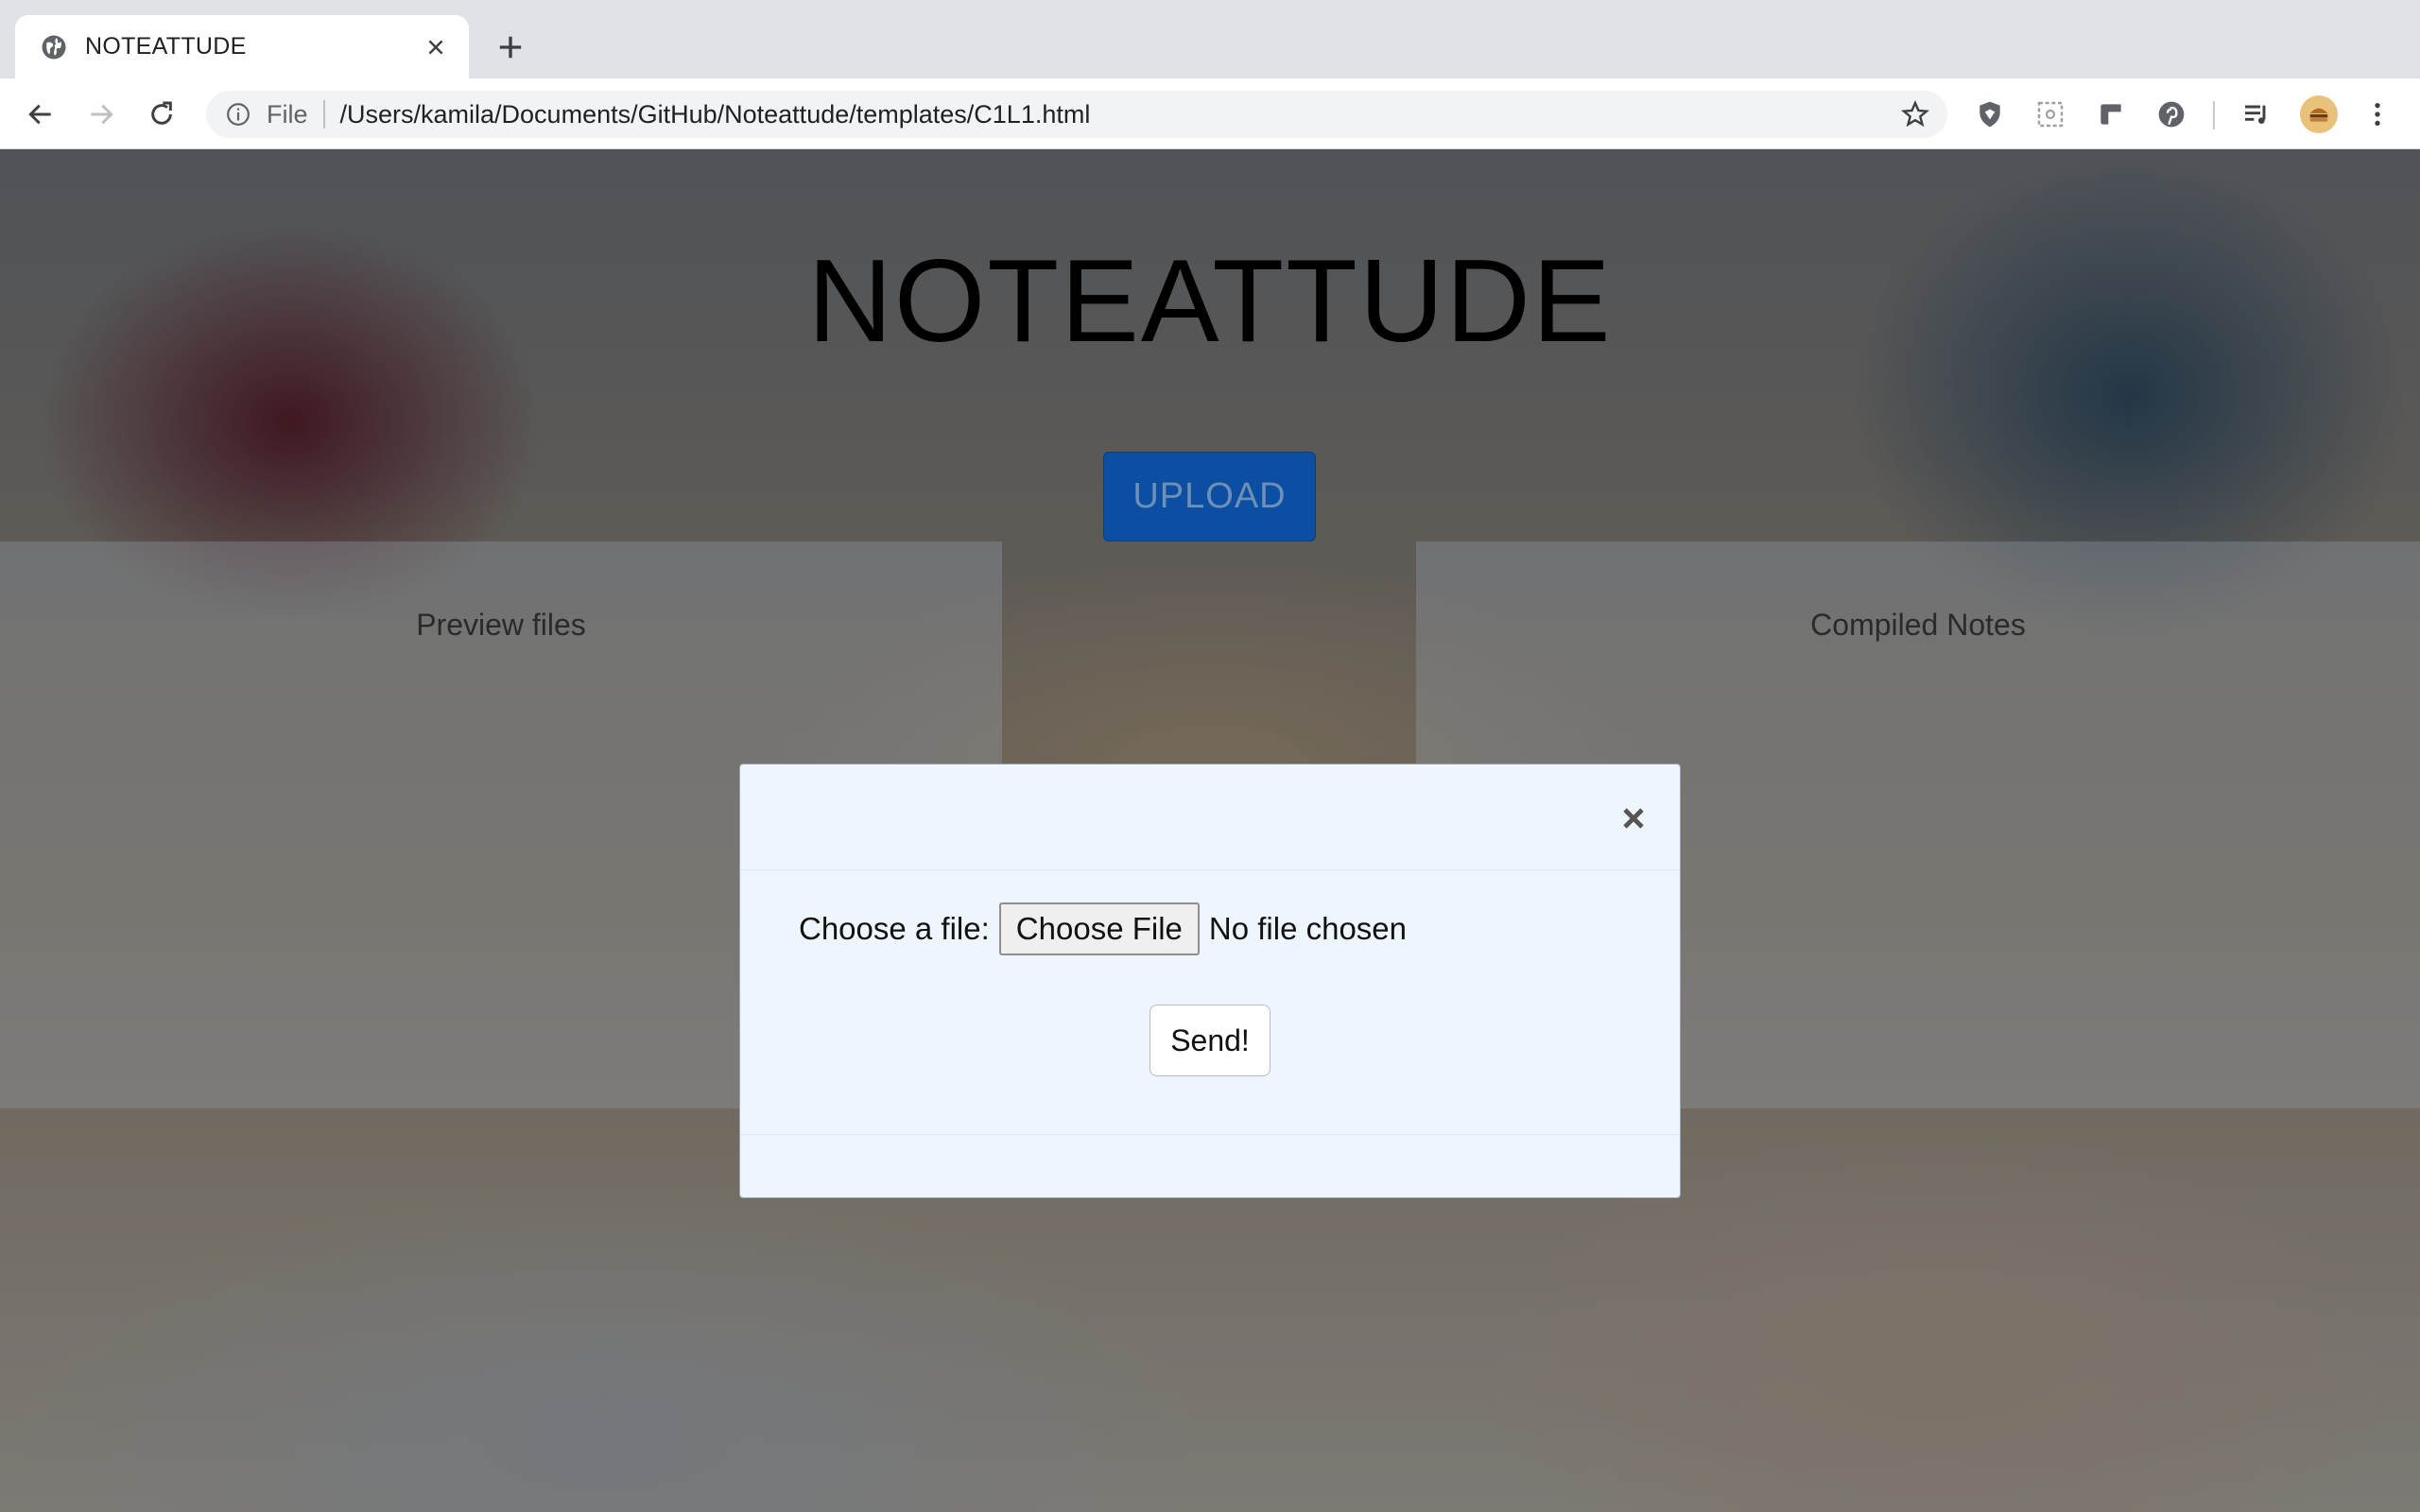 The image size is (2420, 1512). I want to click on preview-files-title: Preview files, so click(501, 625).